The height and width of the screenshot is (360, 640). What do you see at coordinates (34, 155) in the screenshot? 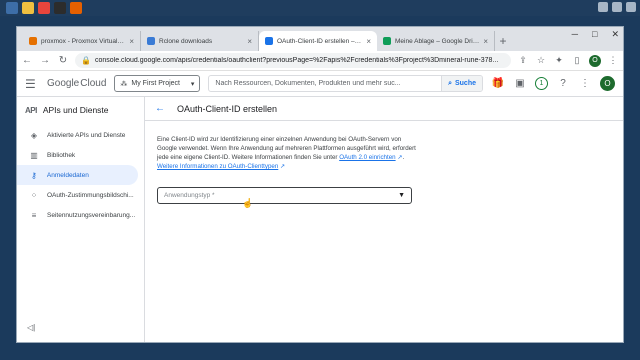
I see `library-icon: ▥` at bounding box center [34, 155].